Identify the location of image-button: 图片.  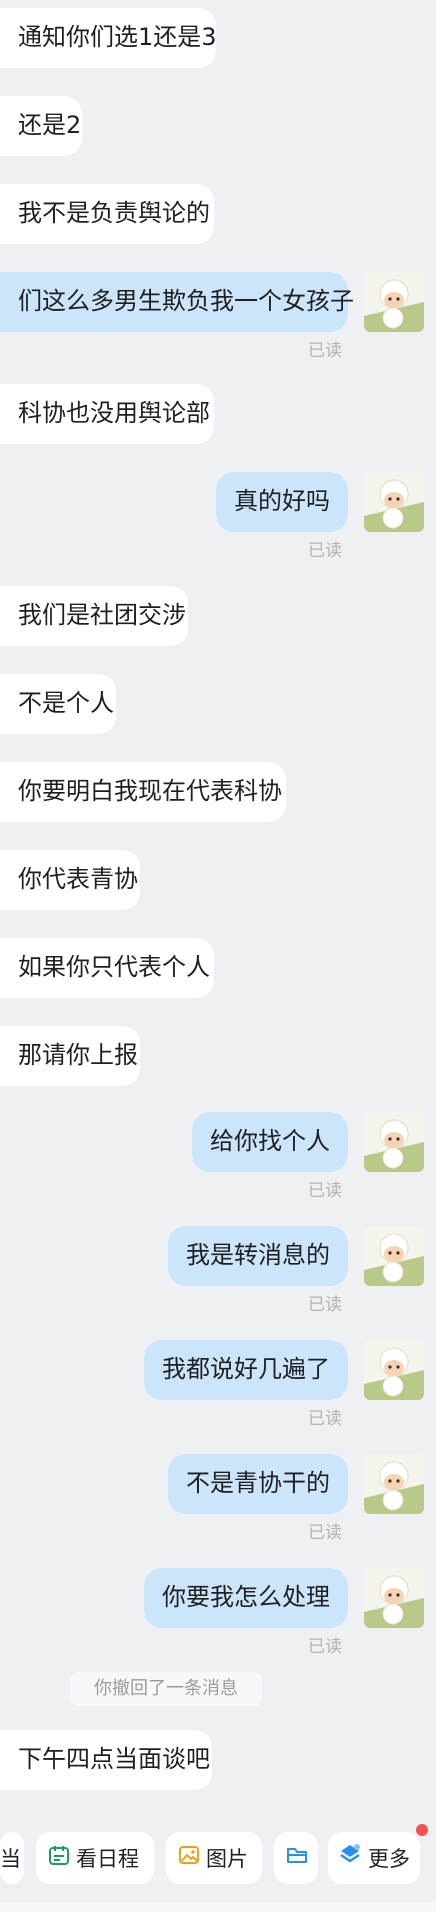
(214, 1858).